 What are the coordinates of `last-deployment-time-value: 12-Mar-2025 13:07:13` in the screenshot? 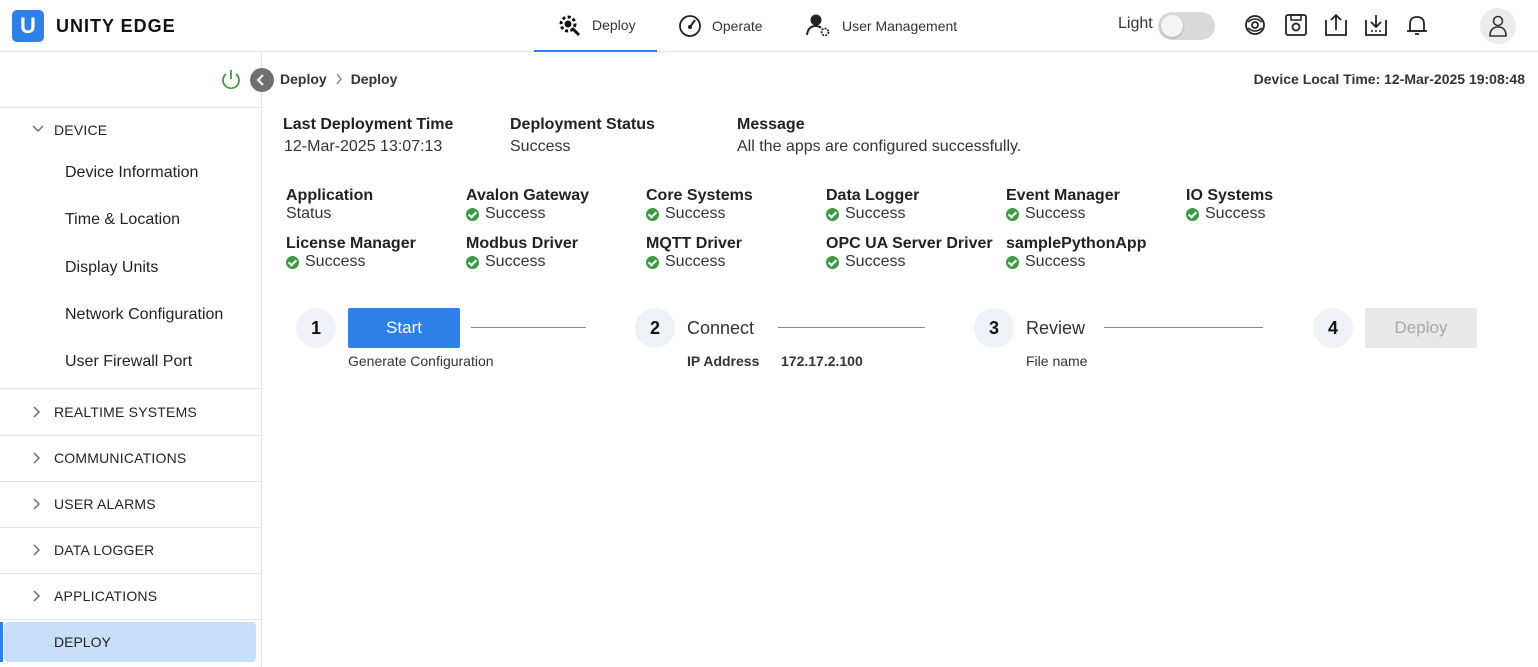 It's located at (363, 146).